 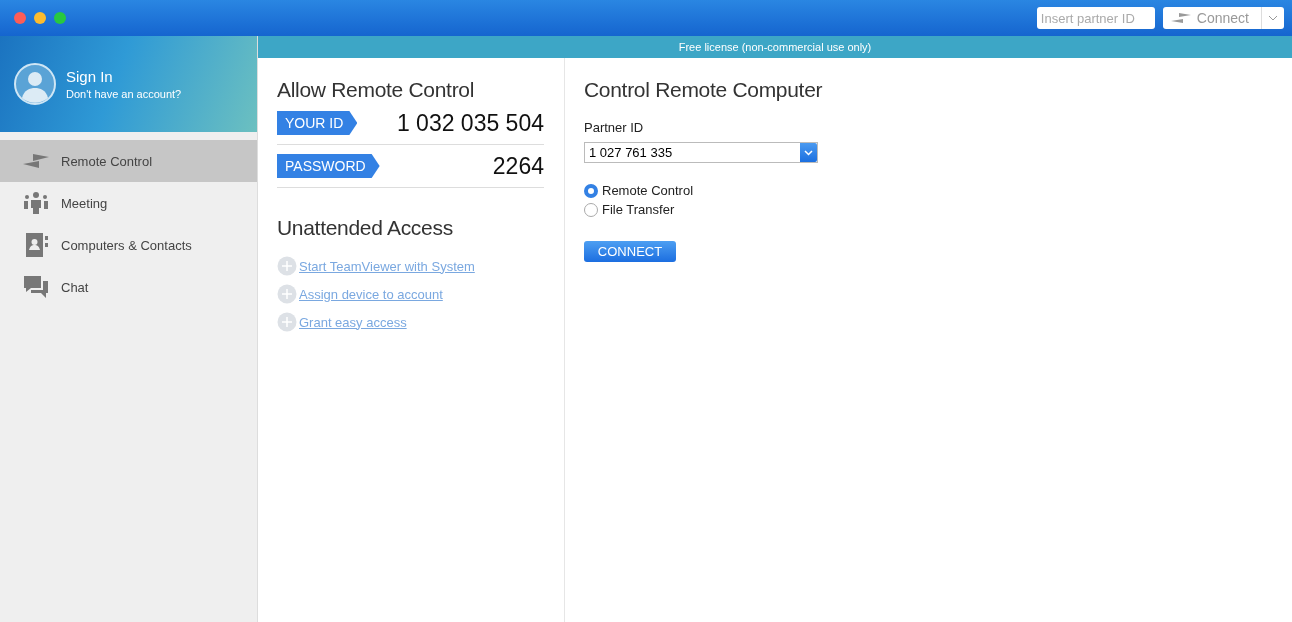 I want to click on sidebar-item: Computers & Contacts, so click(x=128, y=245).